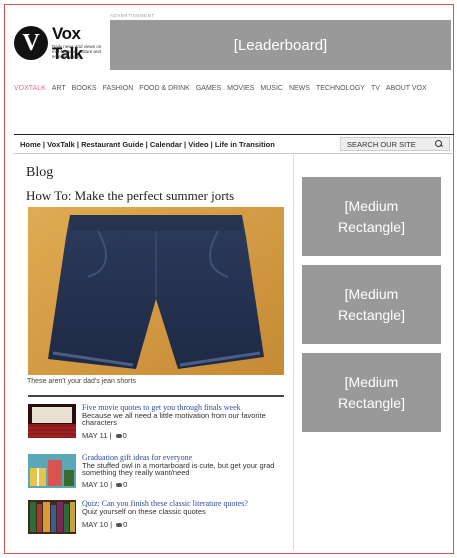 This screenshot has height=558, width=457. Describe the element at coordinates (40, 172) in the screenshot. I see `section-title: Blog` at that location.